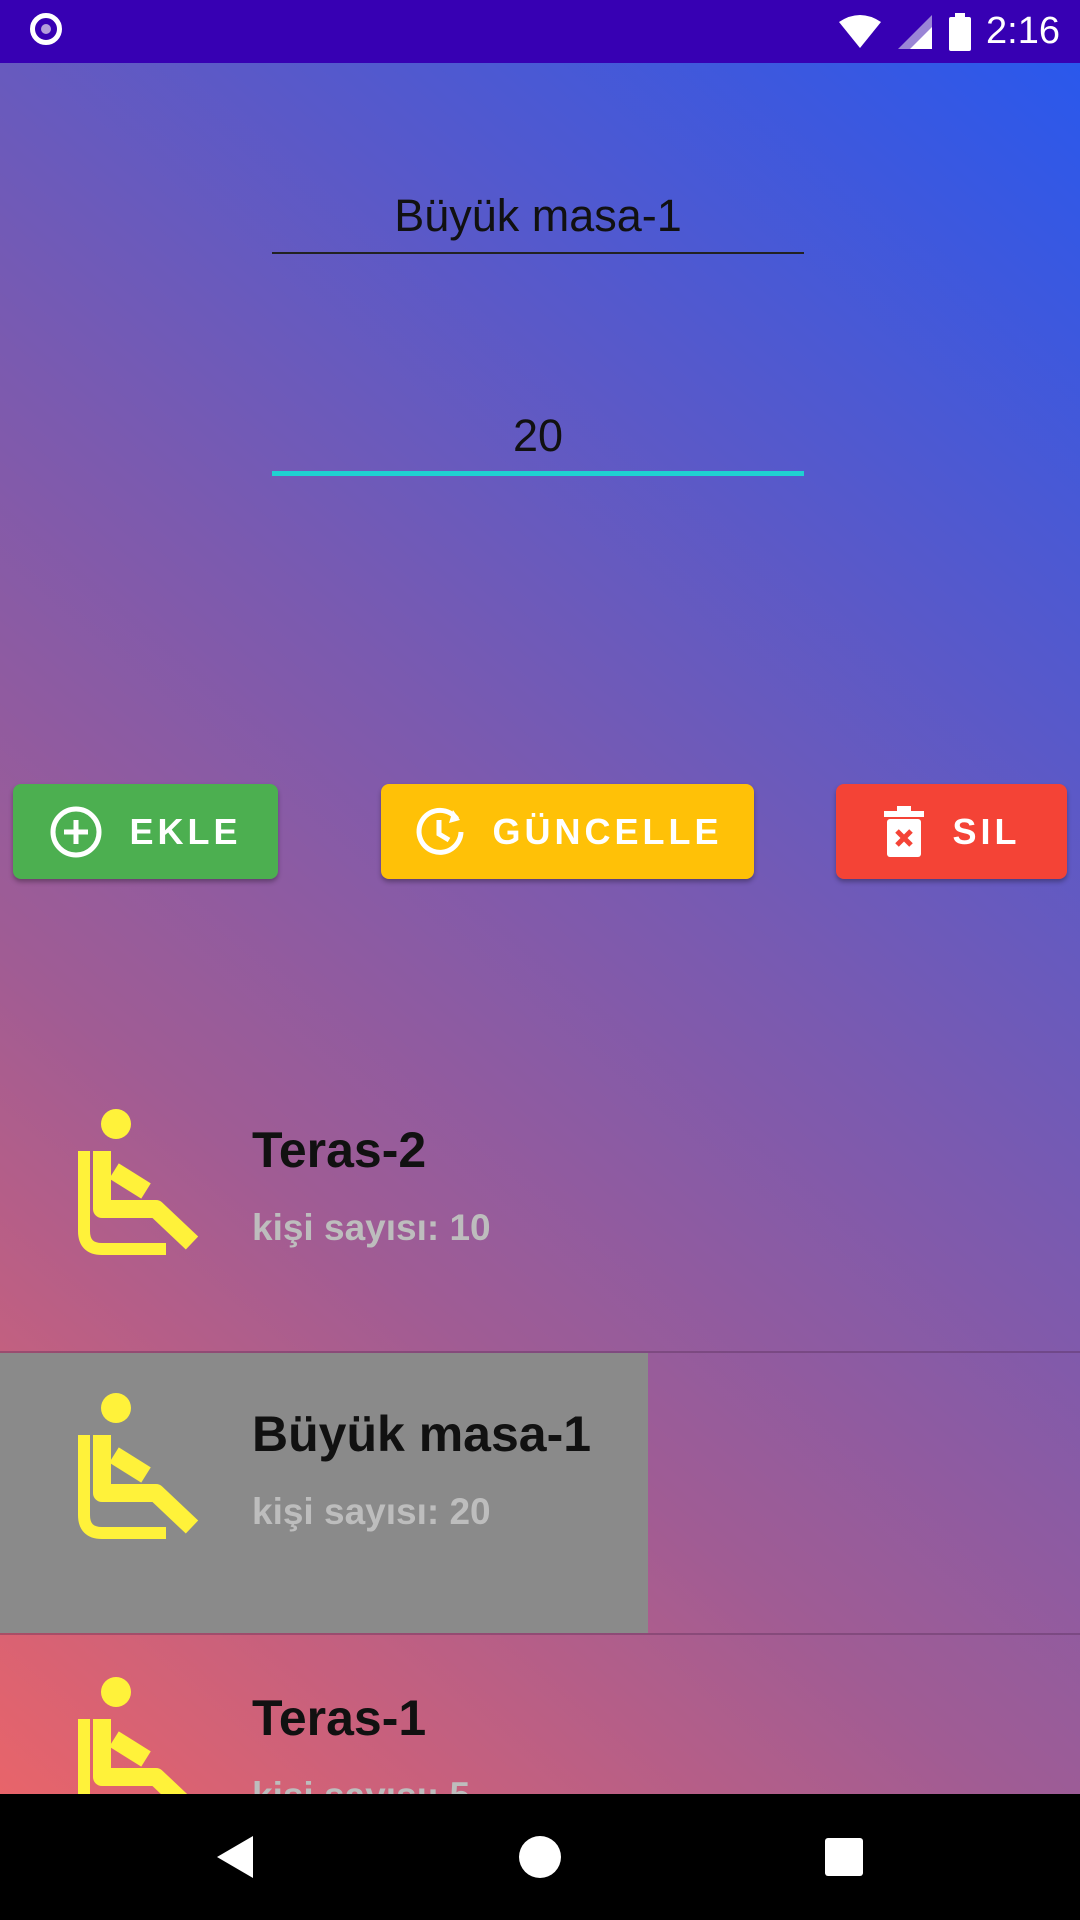 The width and height of the screenshot is (1080, 1920). I want to click on update-clock-icon, so click(439, 831).